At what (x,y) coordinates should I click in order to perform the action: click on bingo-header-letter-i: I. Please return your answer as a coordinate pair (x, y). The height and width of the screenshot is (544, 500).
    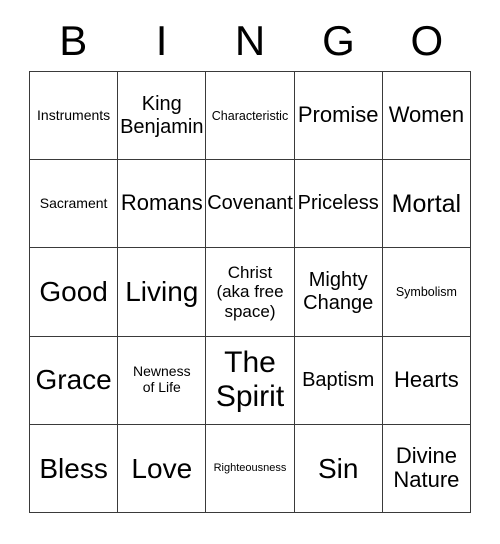
    Looking at the image, I should click on (161, 40).